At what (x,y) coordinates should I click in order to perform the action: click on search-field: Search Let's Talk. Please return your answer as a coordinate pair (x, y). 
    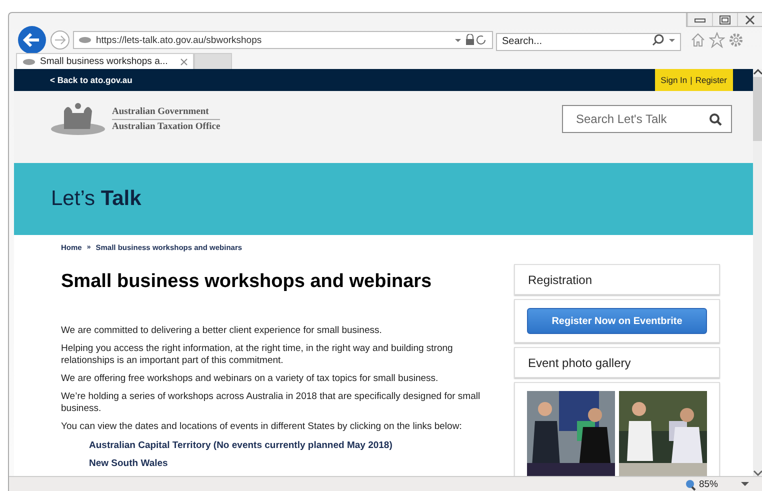
    Looking at the image, I should click on (647, 119).